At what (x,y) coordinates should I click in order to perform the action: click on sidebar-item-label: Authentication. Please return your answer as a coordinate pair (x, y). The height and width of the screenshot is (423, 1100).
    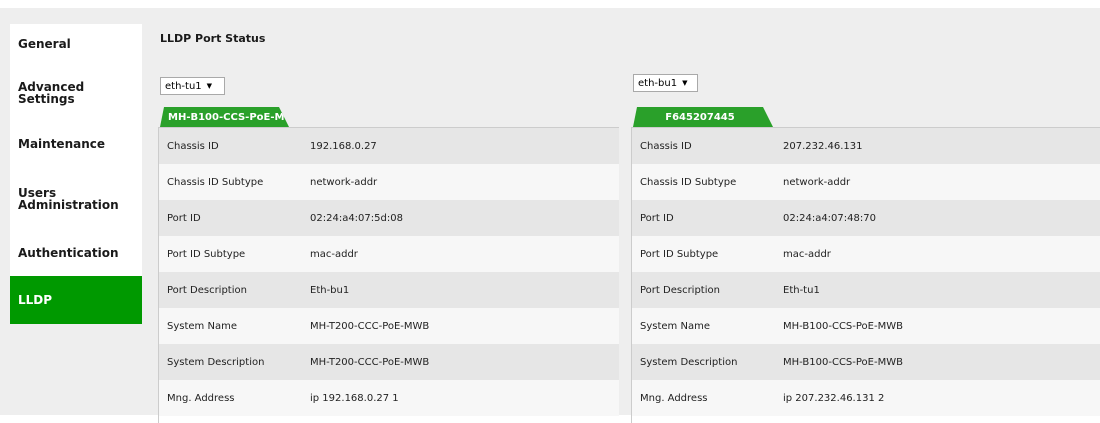
    Looking at the image, I should click on (68, 253).